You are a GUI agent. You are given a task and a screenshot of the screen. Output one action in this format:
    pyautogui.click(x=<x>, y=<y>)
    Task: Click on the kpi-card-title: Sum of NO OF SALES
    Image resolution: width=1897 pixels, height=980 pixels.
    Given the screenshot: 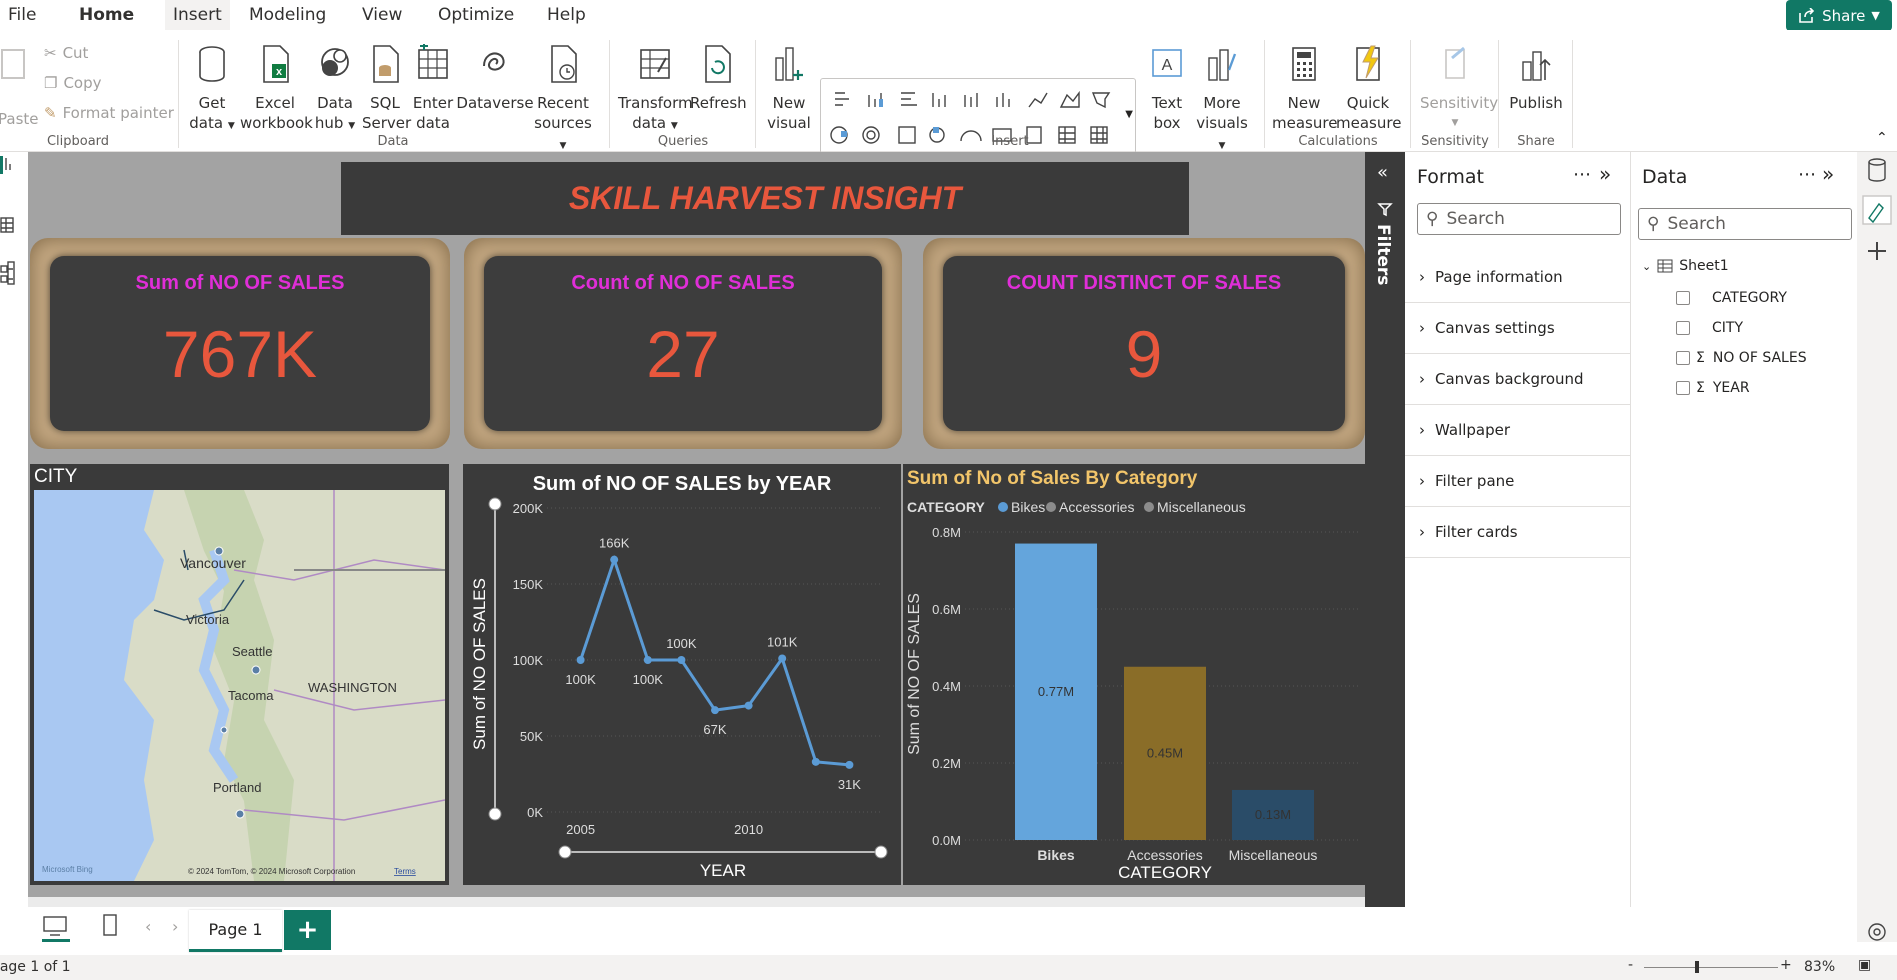 What is the action you would take?
    pyautogui.click(x=240, y=283)
    